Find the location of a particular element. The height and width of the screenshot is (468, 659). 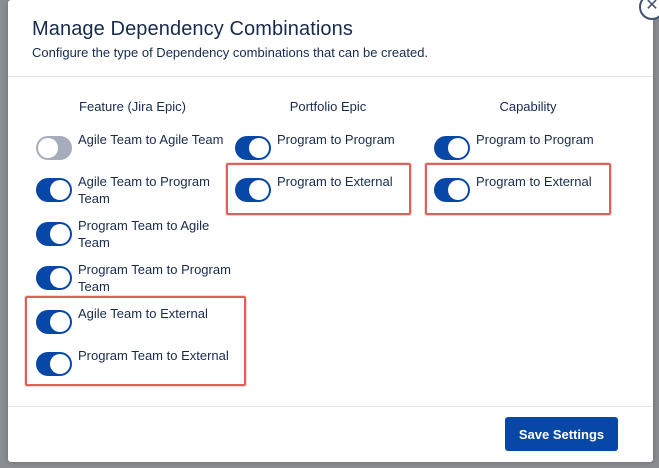

save-settings-button: Save Settings is located at coordinates (561, 434).